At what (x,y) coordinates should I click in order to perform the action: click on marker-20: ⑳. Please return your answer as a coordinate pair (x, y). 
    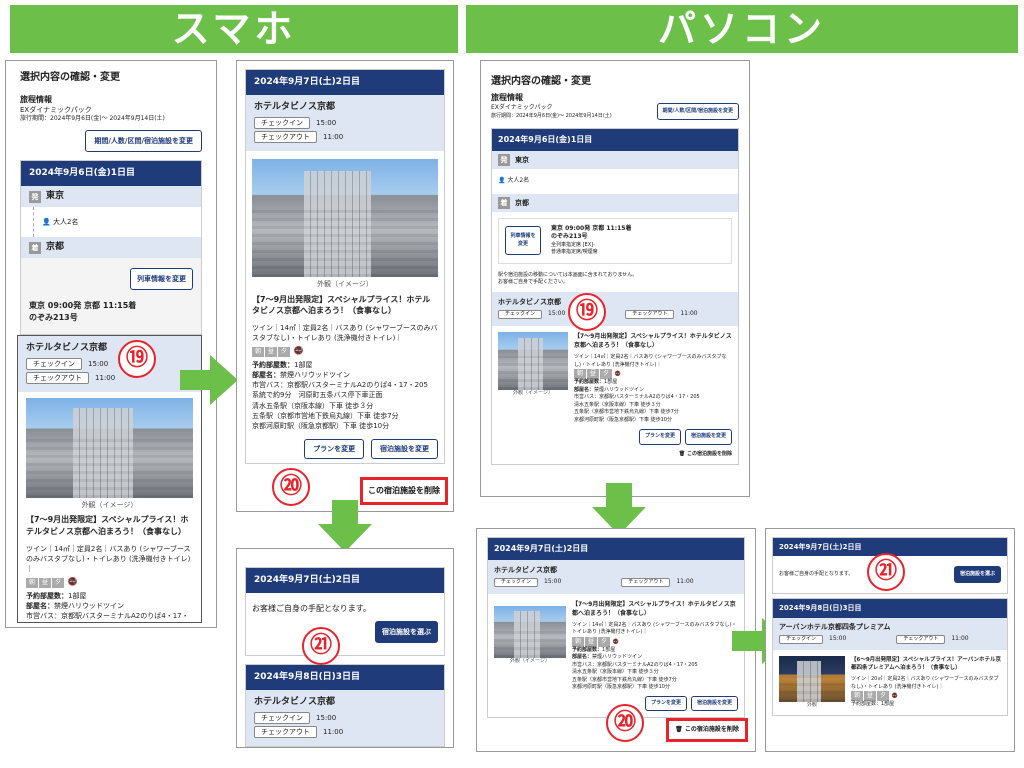
    Looking at the image, I should click on (625, 723).